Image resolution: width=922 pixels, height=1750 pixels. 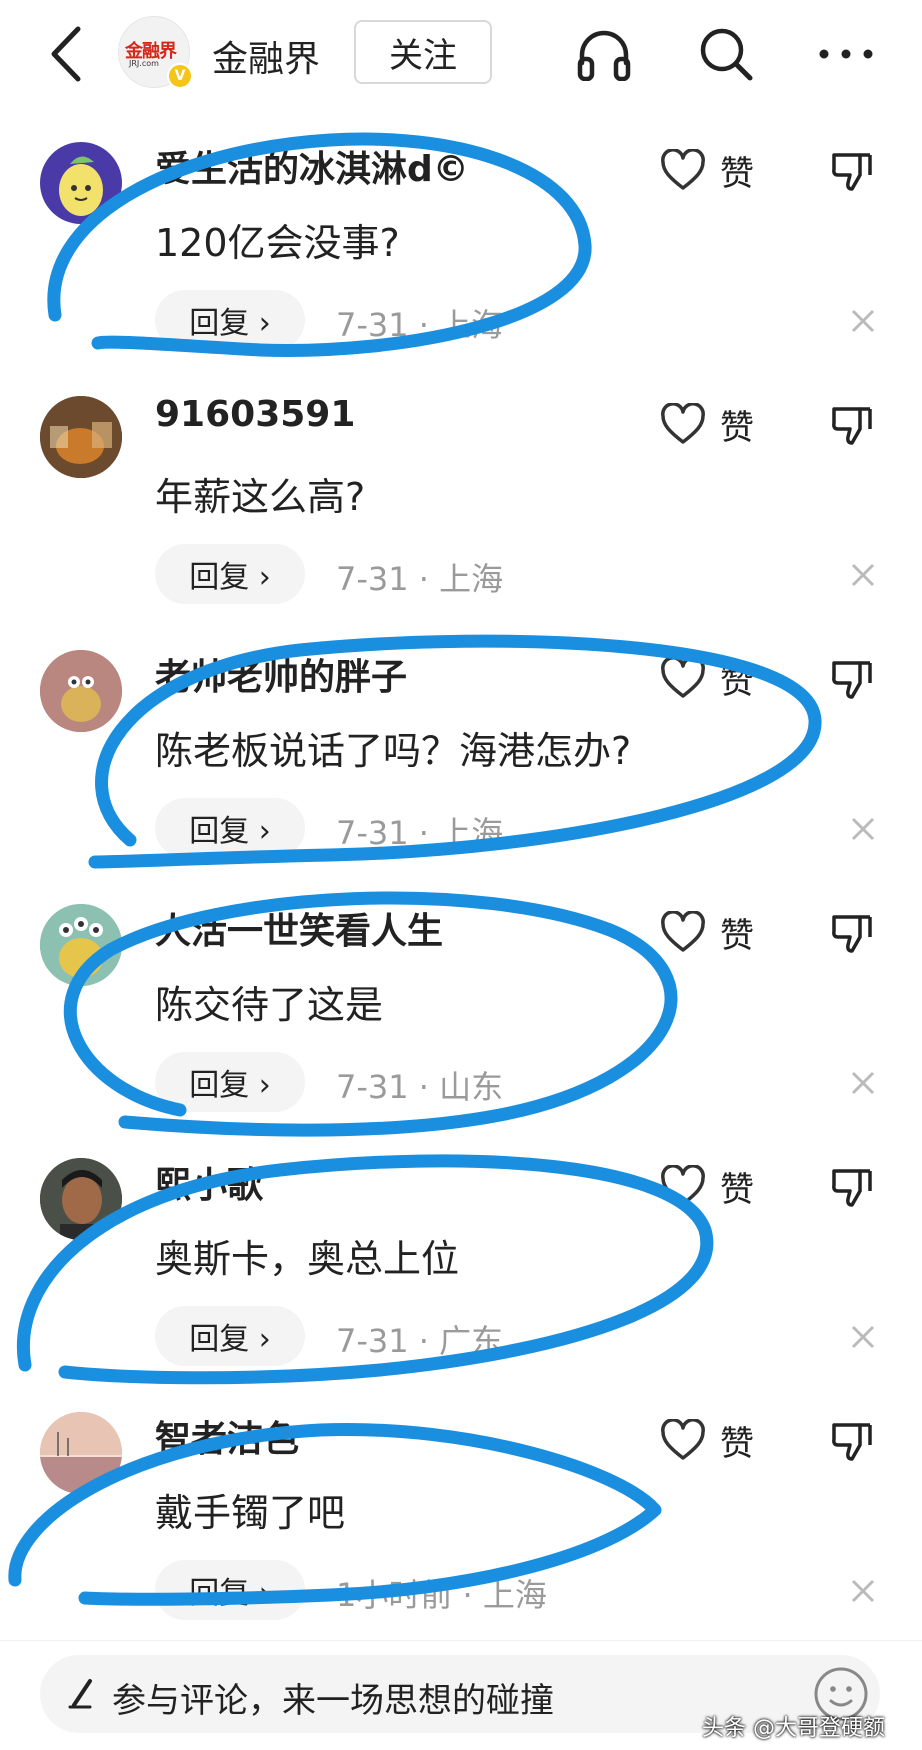 I want to click on pen-icon, so click(x=80, y=1694).